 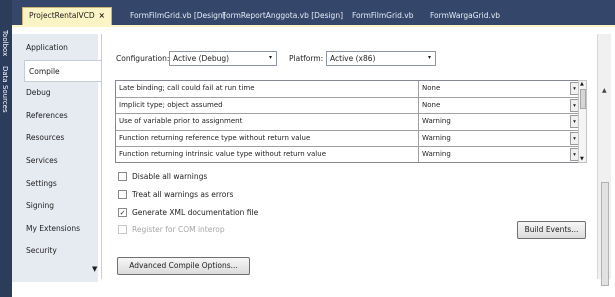 I want to click on nav-application: Application, so click(x=47, y=47).